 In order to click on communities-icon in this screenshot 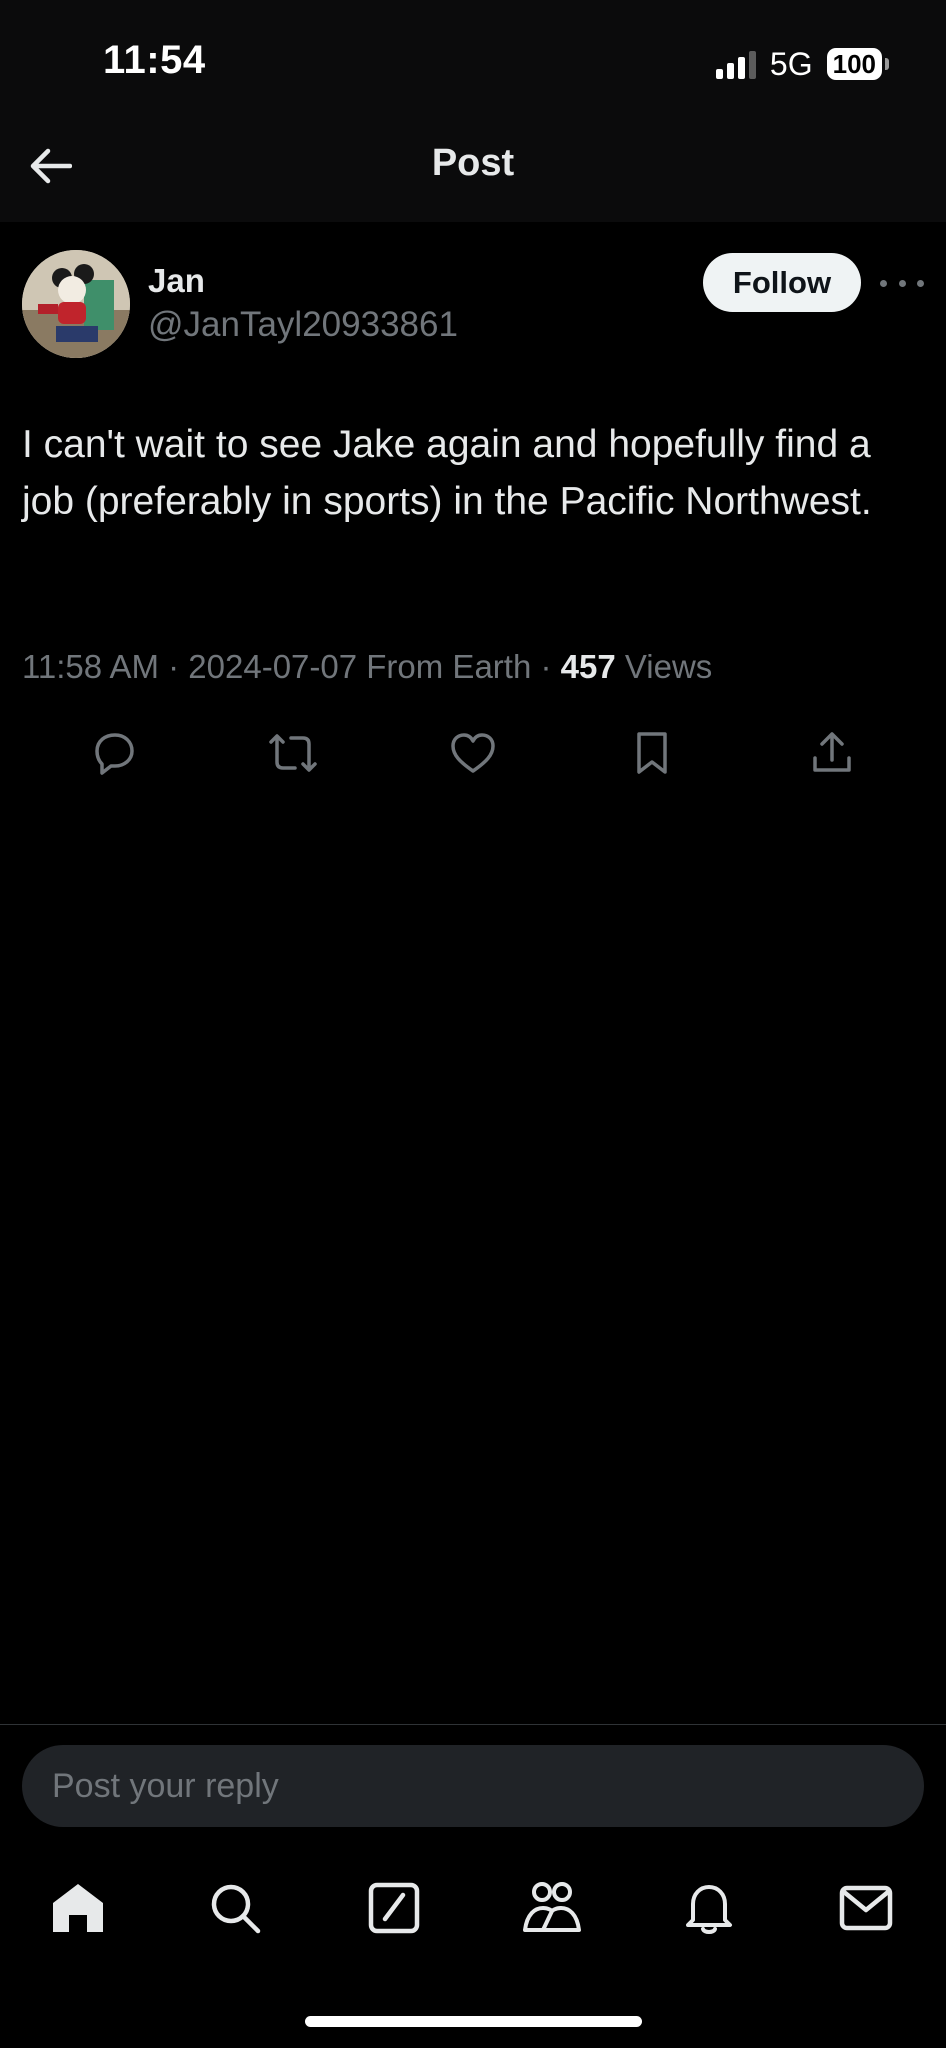, I will do `click(552, 1907)`.